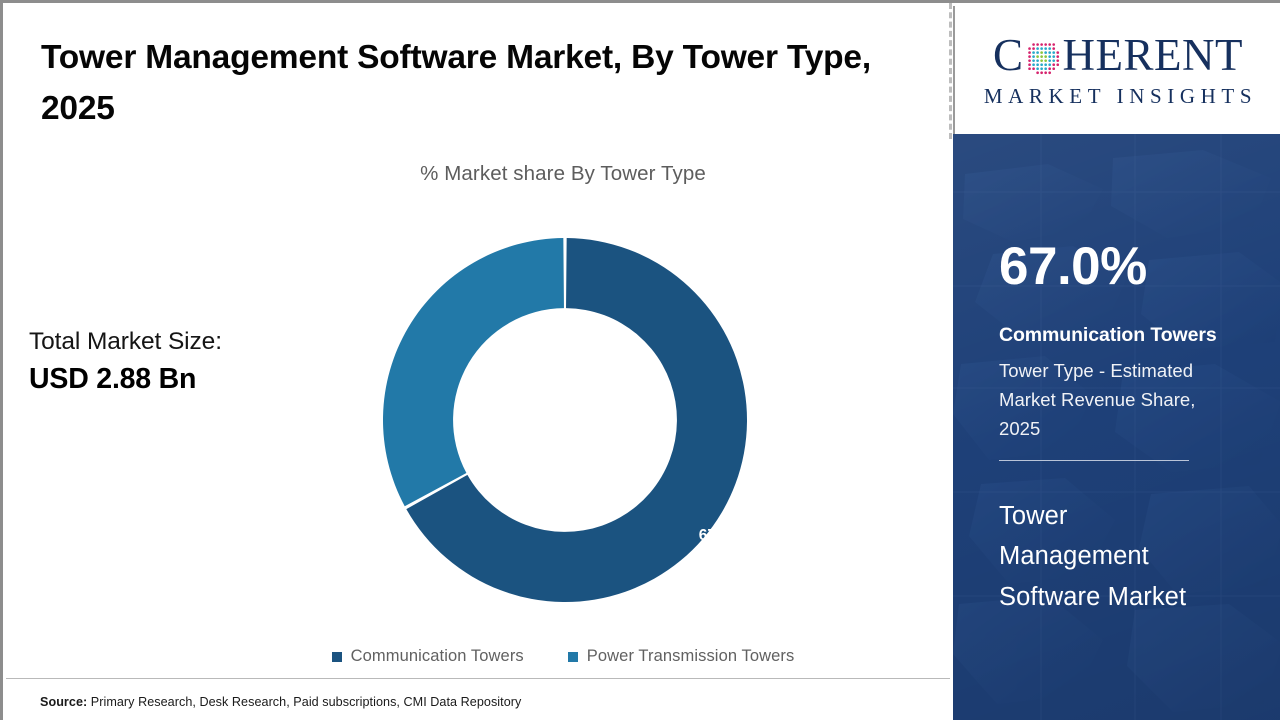  Describe the element at coordinates (1152, 55) in the screenshot. I see `logo-word-herent: HERENT` at that location.